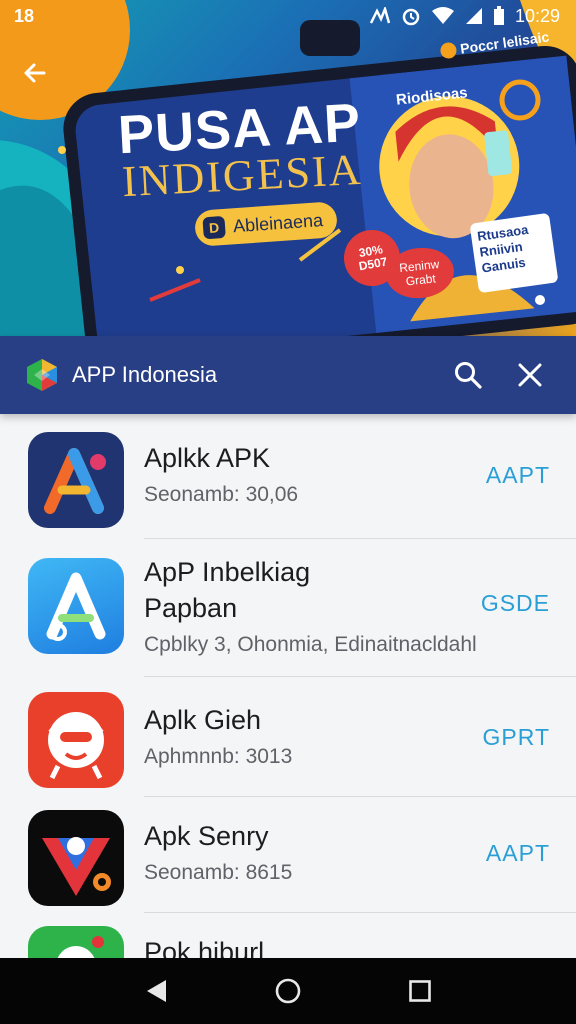 The height and width of the screenshot is (1024, 576). What do you see at coordinates (214, 227) in the screenshot?
I see `pill-icon: D` at bounding box center [214, 227].